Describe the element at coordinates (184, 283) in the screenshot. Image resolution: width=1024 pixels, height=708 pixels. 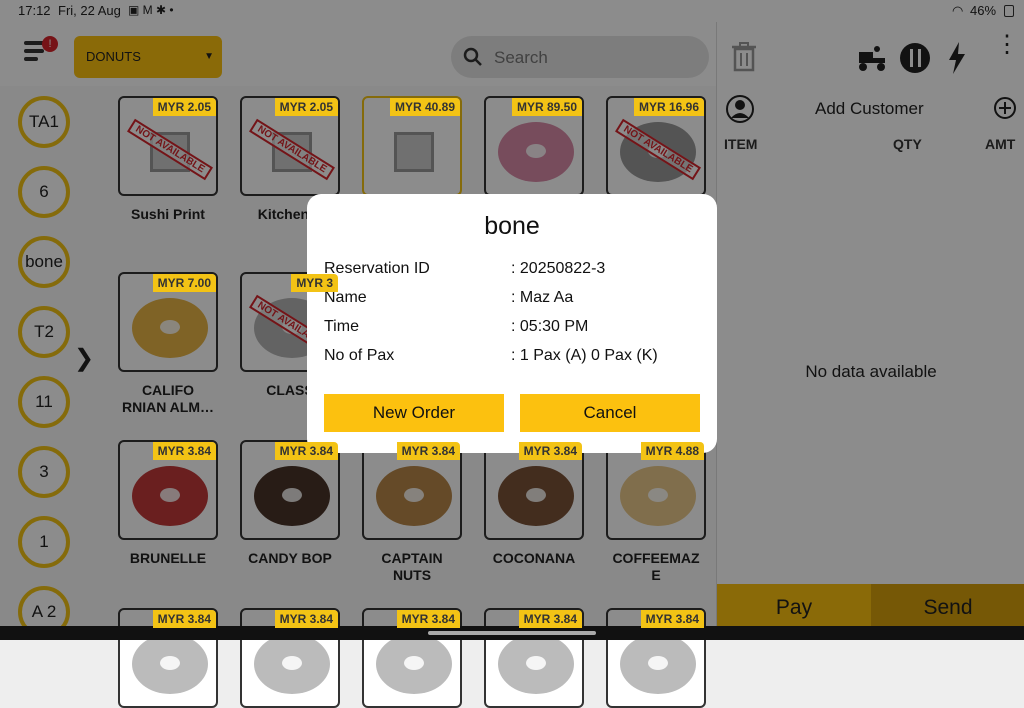
I see `price-tag: MYR 7.00` at that location.